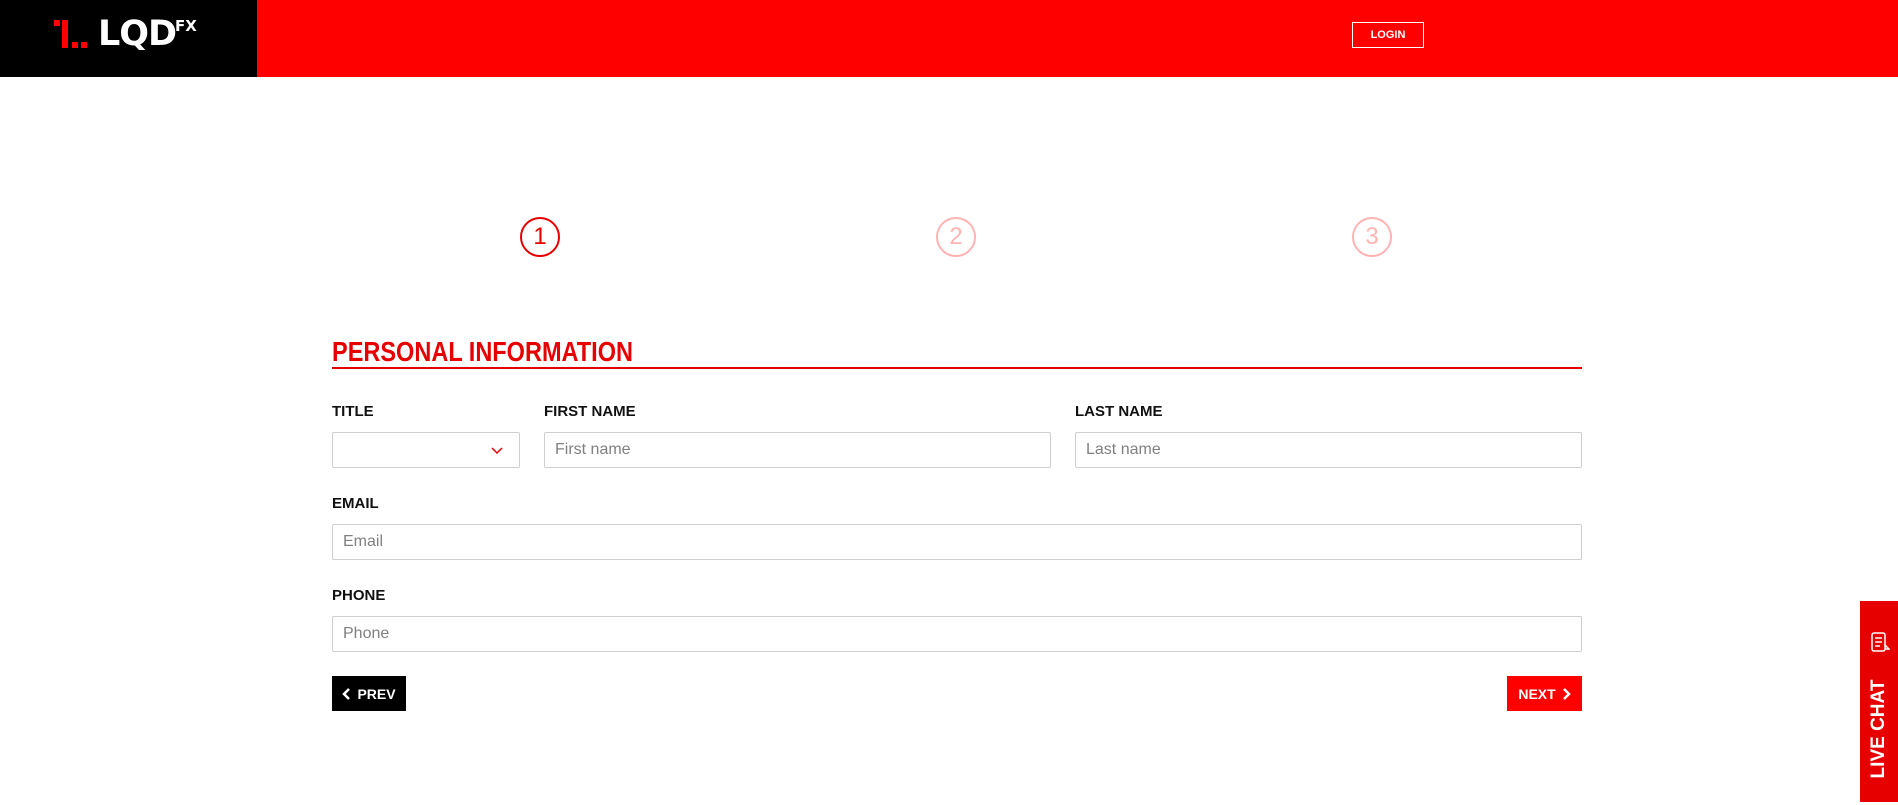 Image resolution: width=1898 pixels, height=805 pixels. Describe the element at coordinates (359, 595) in the screenshot. I see `phone-label: PHONE` at that location.